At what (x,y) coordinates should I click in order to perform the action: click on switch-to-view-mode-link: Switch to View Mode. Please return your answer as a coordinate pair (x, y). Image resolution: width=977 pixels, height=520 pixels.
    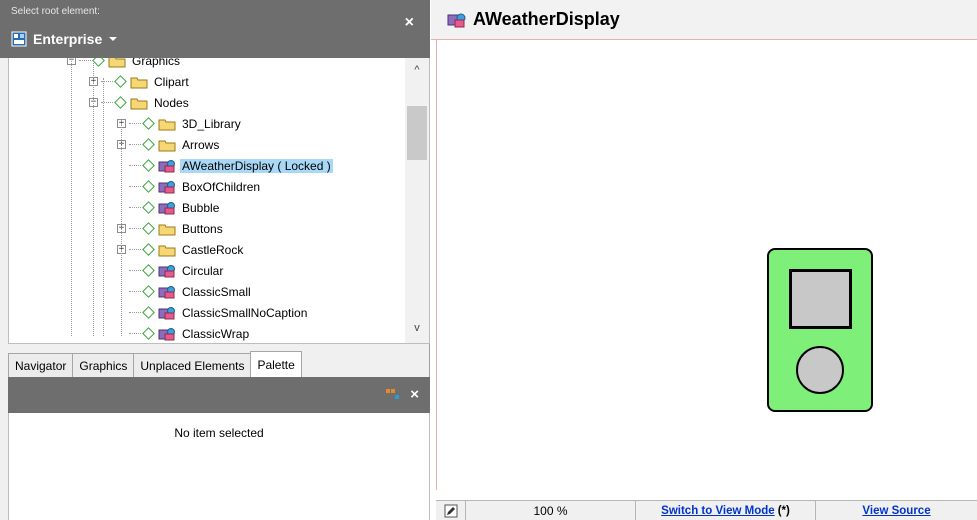
    Looking at the image, I should click on (718, 511).